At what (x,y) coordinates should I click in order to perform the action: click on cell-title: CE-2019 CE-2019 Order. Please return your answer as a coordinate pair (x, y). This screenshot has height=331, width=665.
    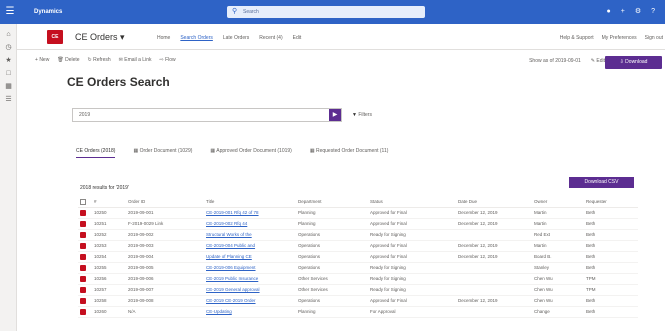
    Looking at the image, I should click on (250, 301).